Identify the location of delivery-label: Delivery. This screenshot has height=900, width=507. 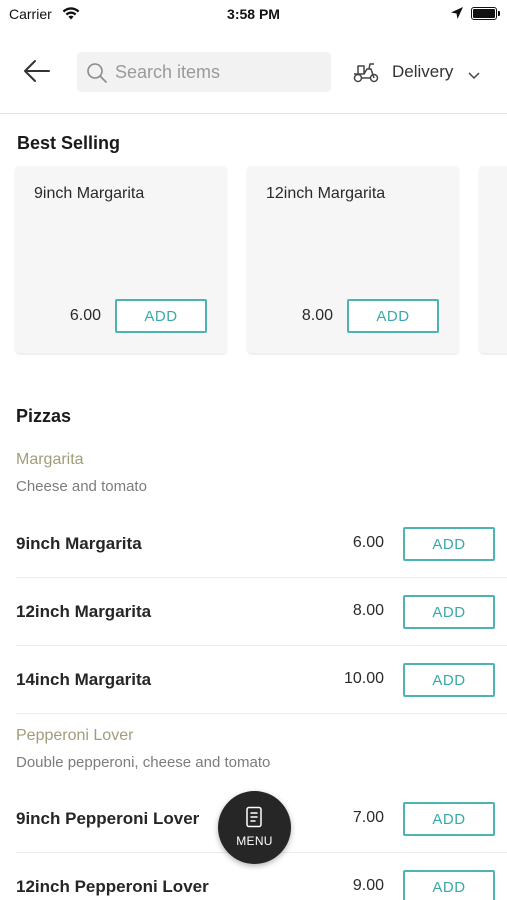
(423, 71).